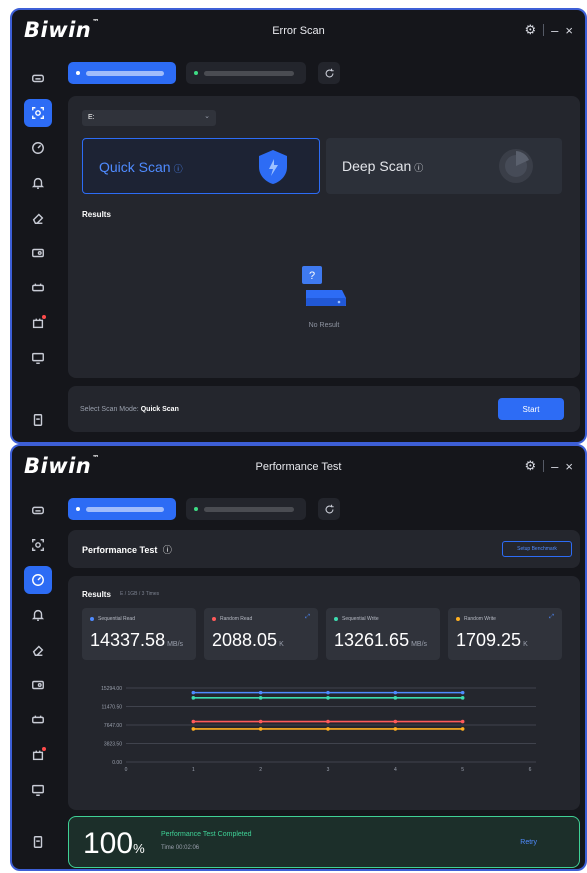 The width and height of the screenshot is (587, 873). I want to click on metric-random-read: Random Read 2088.05 K ⤢, so click(261, 634).